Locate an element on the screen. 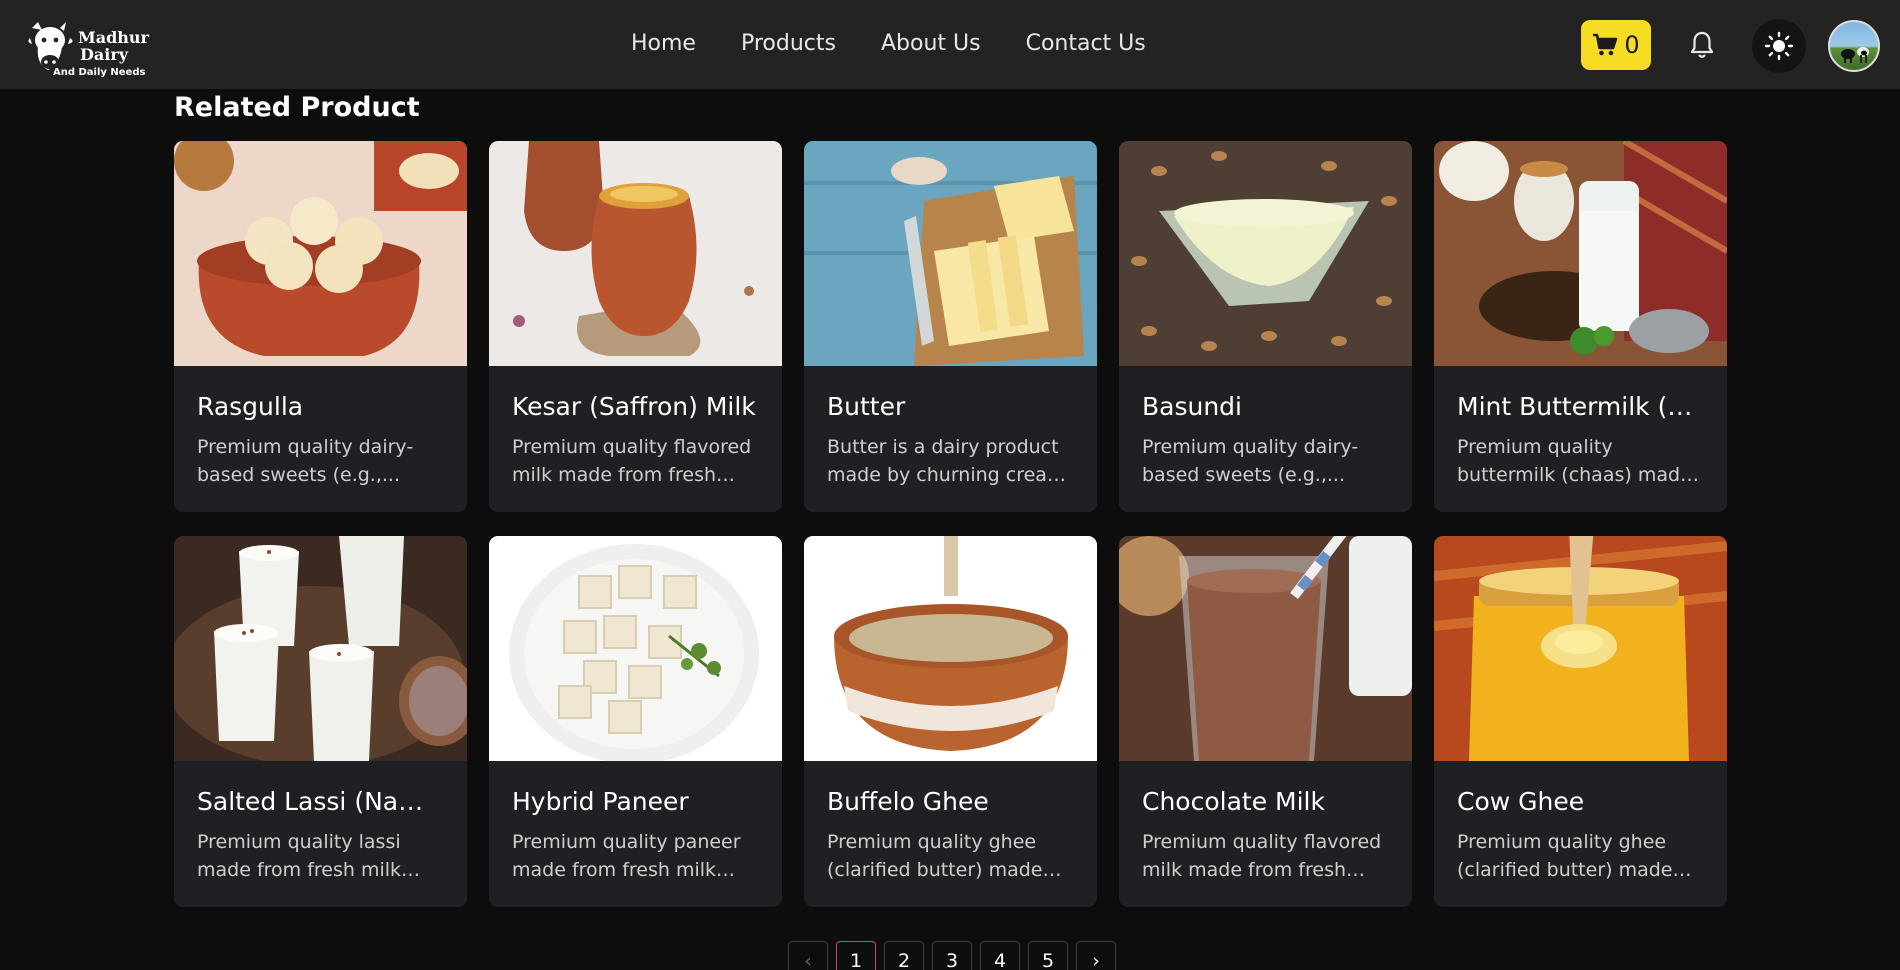  brand-tagline: And Daily Needs is located at coordinates (99, 72).